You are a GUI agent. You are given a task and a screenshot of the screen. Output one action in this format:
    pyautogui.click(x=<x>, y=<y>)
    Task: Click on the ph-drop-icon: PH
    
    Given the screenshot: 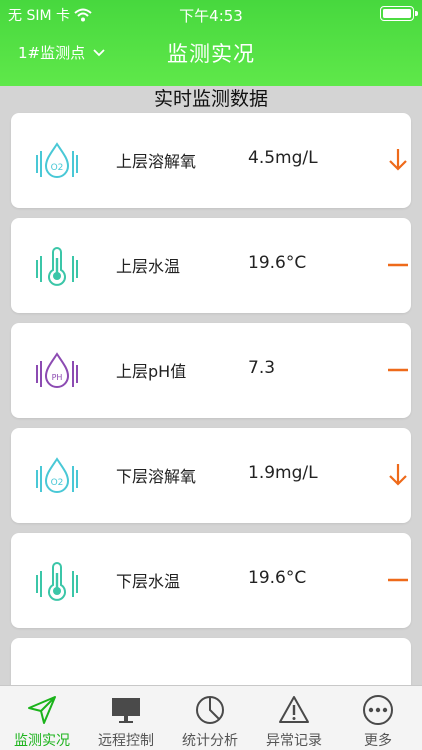 What is the action you would take?
    pyautogui.click(x=57, y=370)
    